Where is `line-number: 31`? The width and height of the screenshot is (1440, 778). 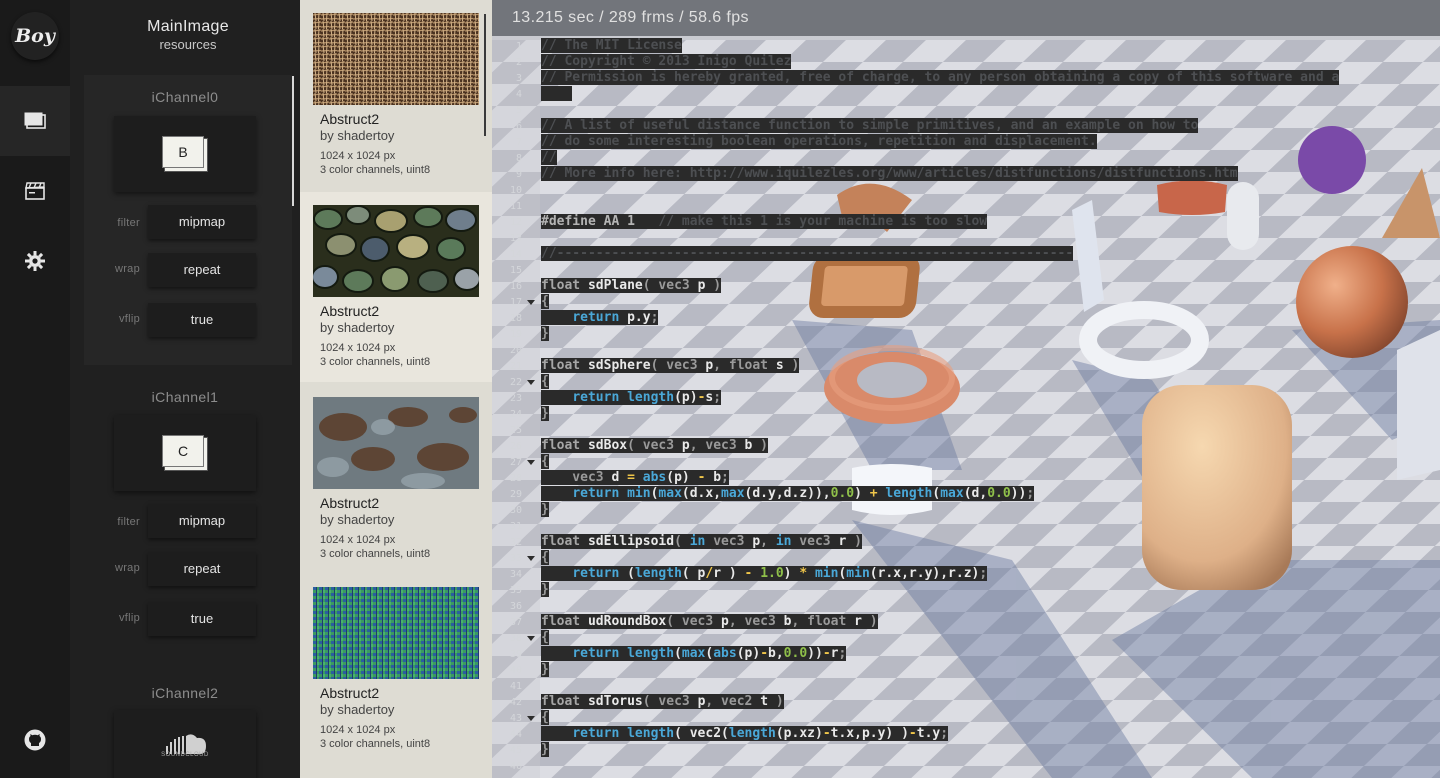
line-number: 31 is located at coordinates (515, 526).